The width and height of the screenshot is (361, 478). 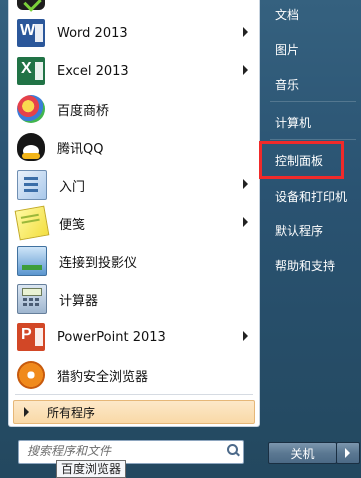 I want to click on program-label: 百度商桥, so click(x=83, y=111).